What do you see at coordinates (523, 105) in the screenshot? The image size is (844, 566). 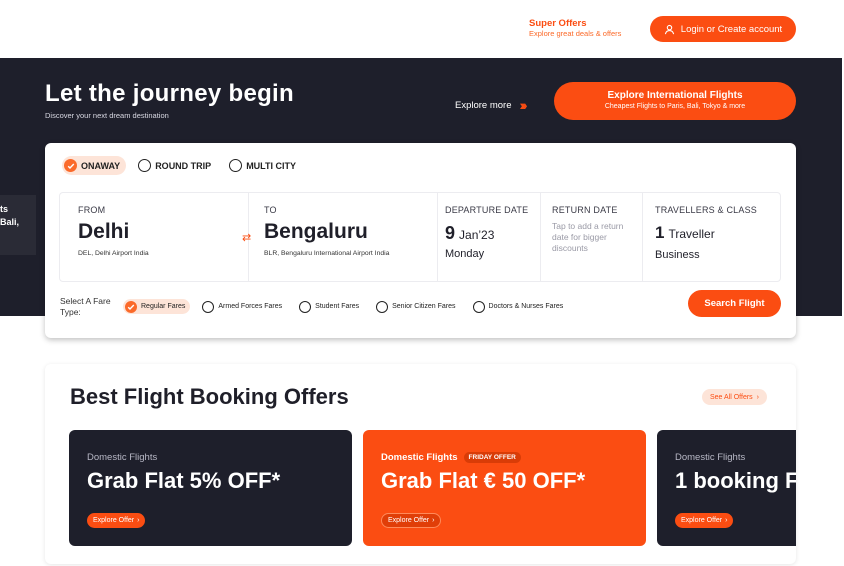 I see `double-chevron-icon: ›››` at bounding box center [523, 105].